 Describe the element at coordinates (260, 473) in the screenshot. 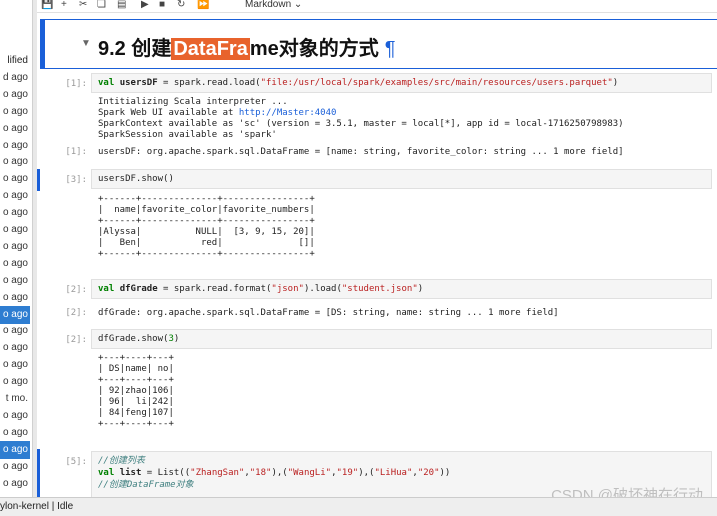

I see `code-string: "18"` at that location.